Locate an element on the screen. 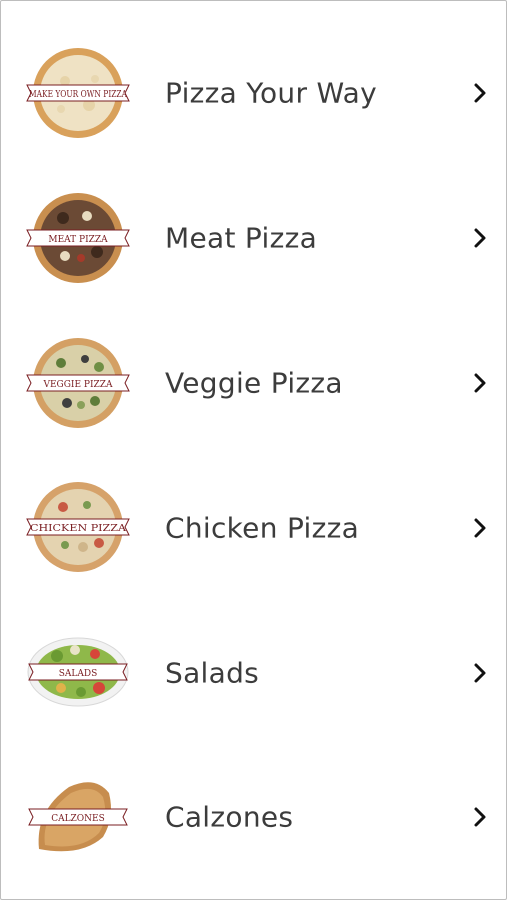 The height and width of the screenshot is (900, 507). calzone-thumbnail: CALZONES is located at coordinates (78, 817).